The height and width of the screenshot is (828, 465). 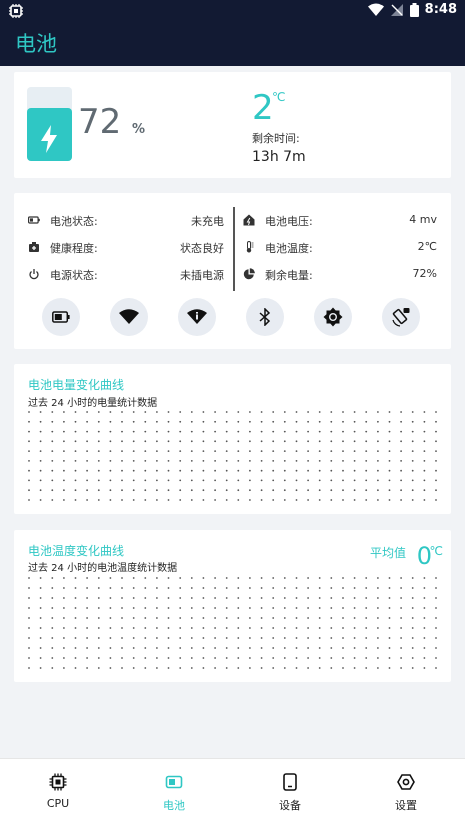 I want to click on brightness-icon, so click(x=333, y=317).